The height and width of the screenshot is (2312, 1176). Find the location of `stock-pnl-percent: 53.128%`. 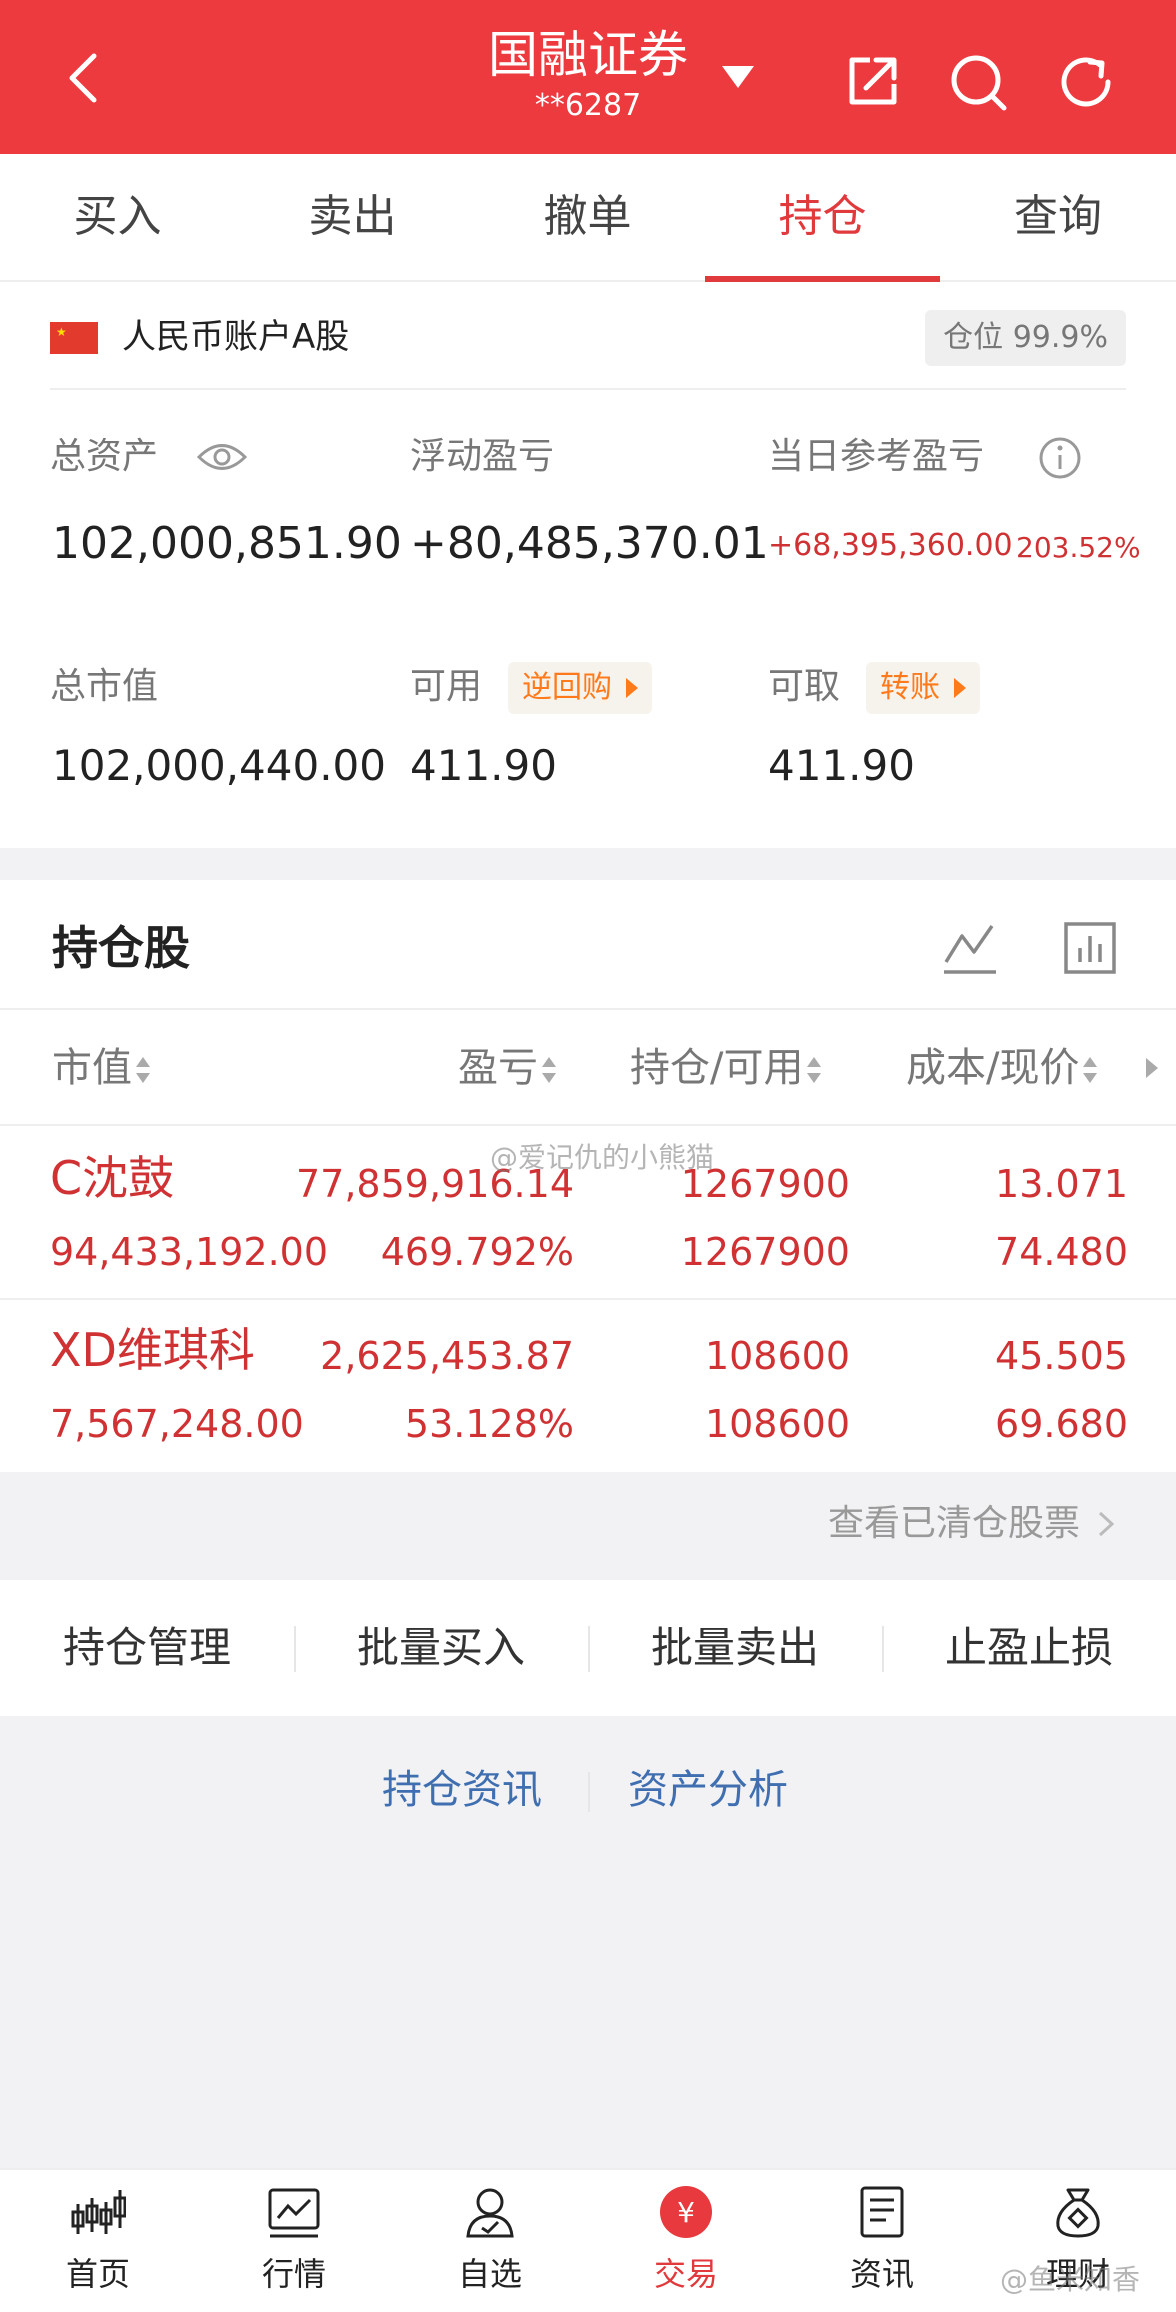

stock-pnl-percent: 53.128% is located at coordinates (489, 1424).